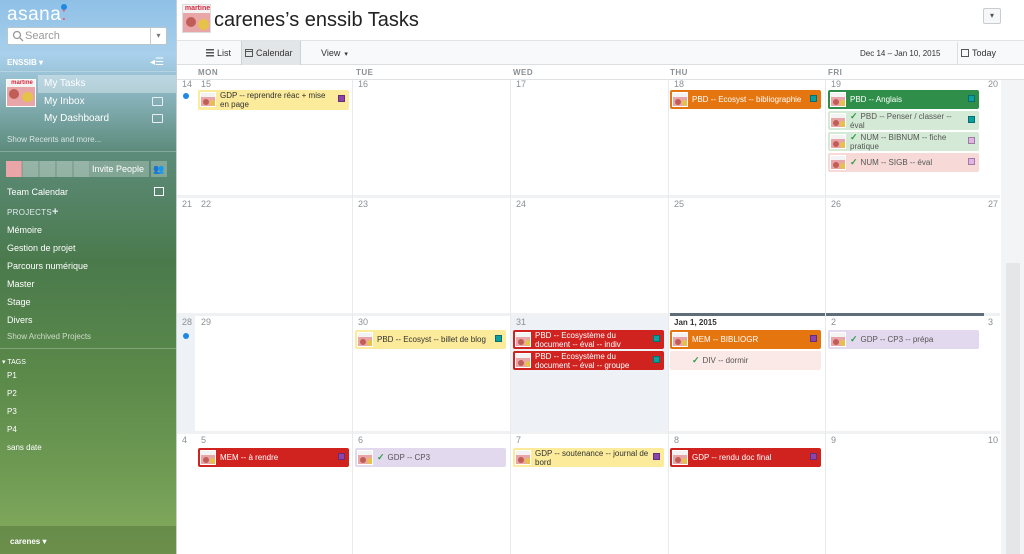 Image resolution: width=1024 pixels, height=554 pixels. I want to click on sidebar-item-project: Parcours numérique, so click(47, 266).